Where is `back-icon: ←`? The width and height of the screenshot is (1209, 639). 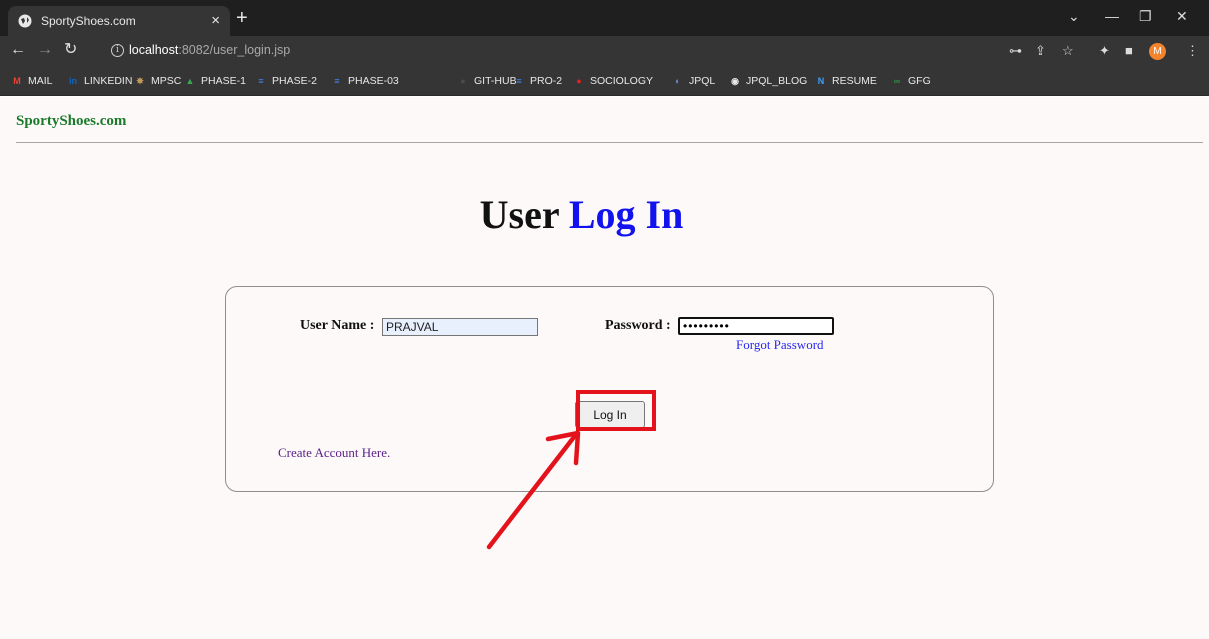
back-icon: ← is located at coordinates (18, 50).